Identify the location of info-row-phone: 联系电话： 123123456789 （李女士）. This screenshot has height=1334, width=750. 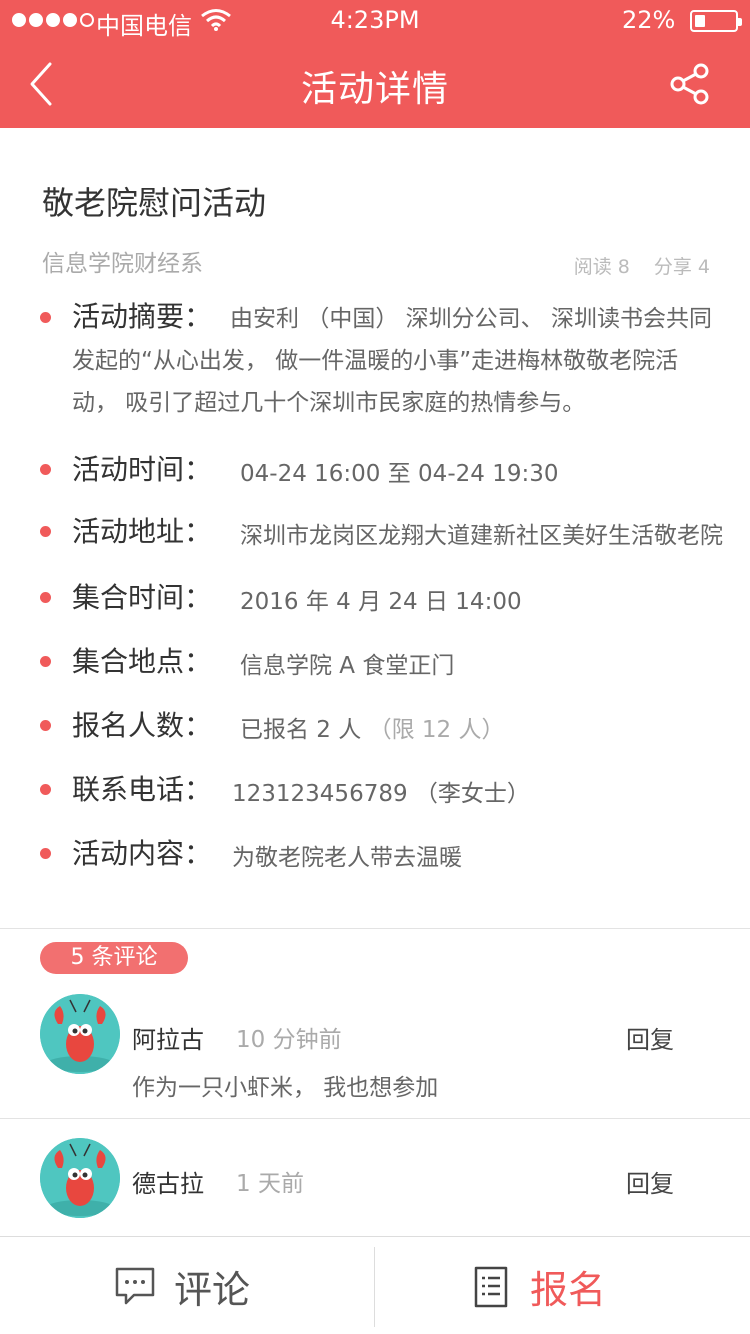
(380, 788).